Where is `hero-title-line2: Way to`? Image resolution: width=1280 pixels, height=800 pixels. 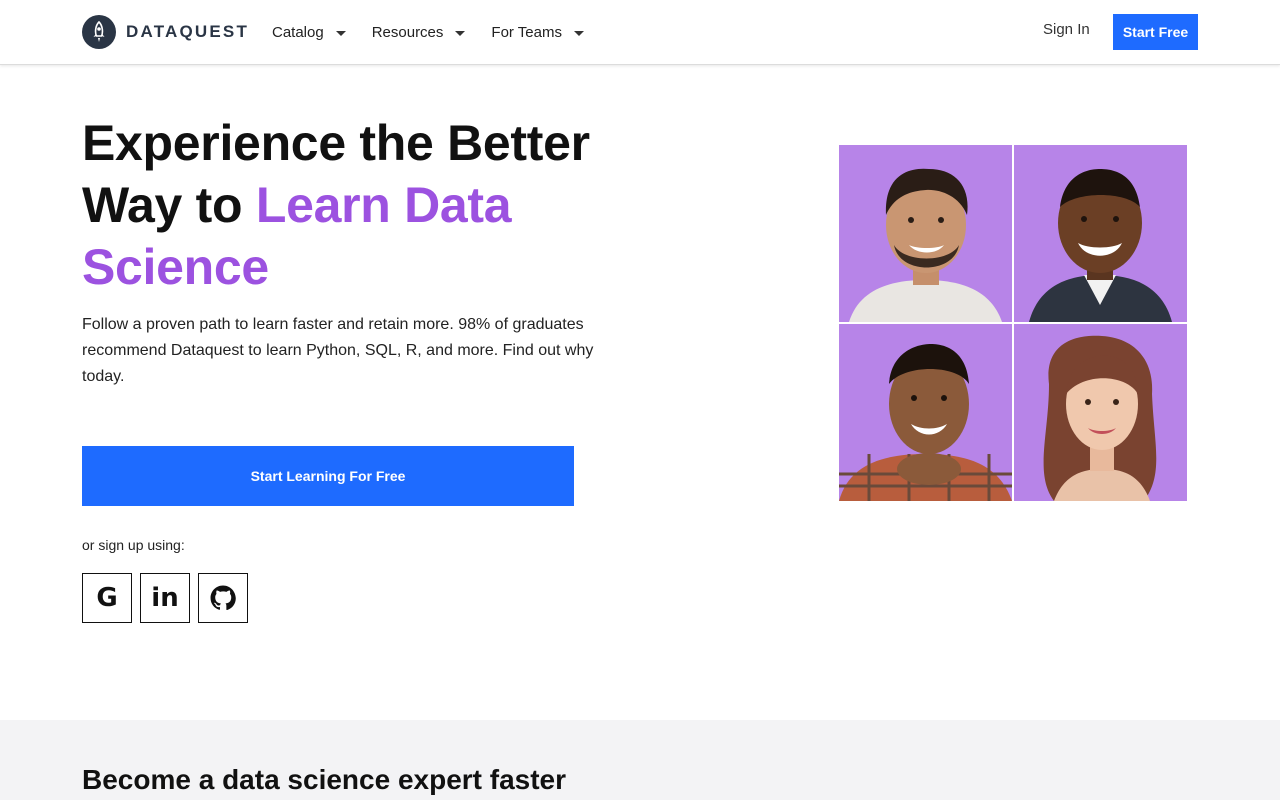
hero-title-line2: Way to is located at coordinates (169, 205).